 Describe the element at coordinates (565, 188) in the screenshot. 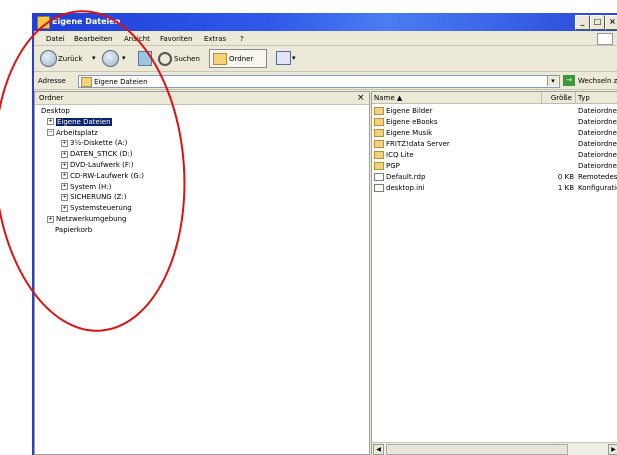

I see `file-size: 1 KB` at that location.